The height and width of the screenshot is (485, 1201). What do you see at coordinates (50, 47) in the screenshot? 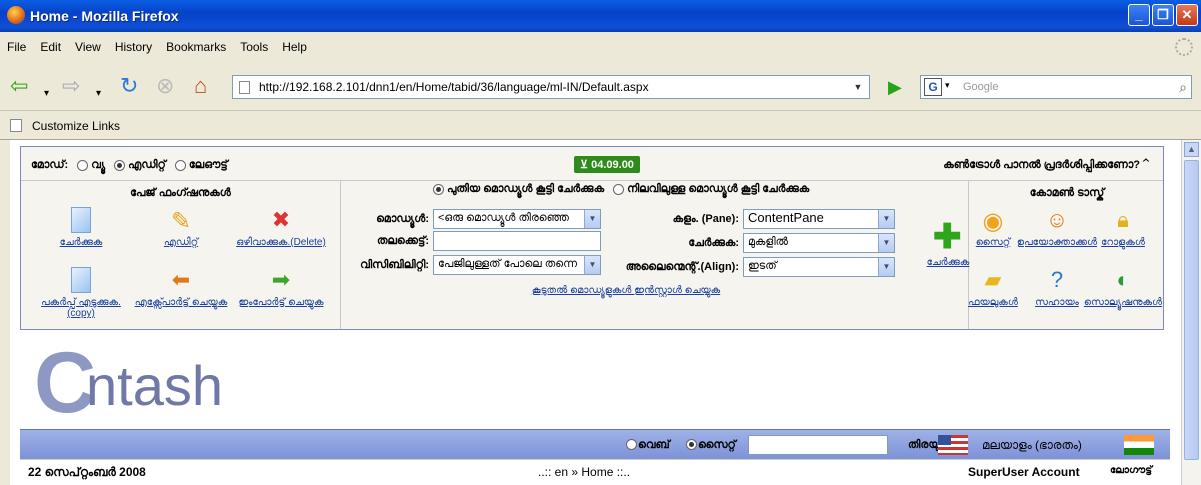
I see `menu-edit: Edit` at bounding box center [50, 47].